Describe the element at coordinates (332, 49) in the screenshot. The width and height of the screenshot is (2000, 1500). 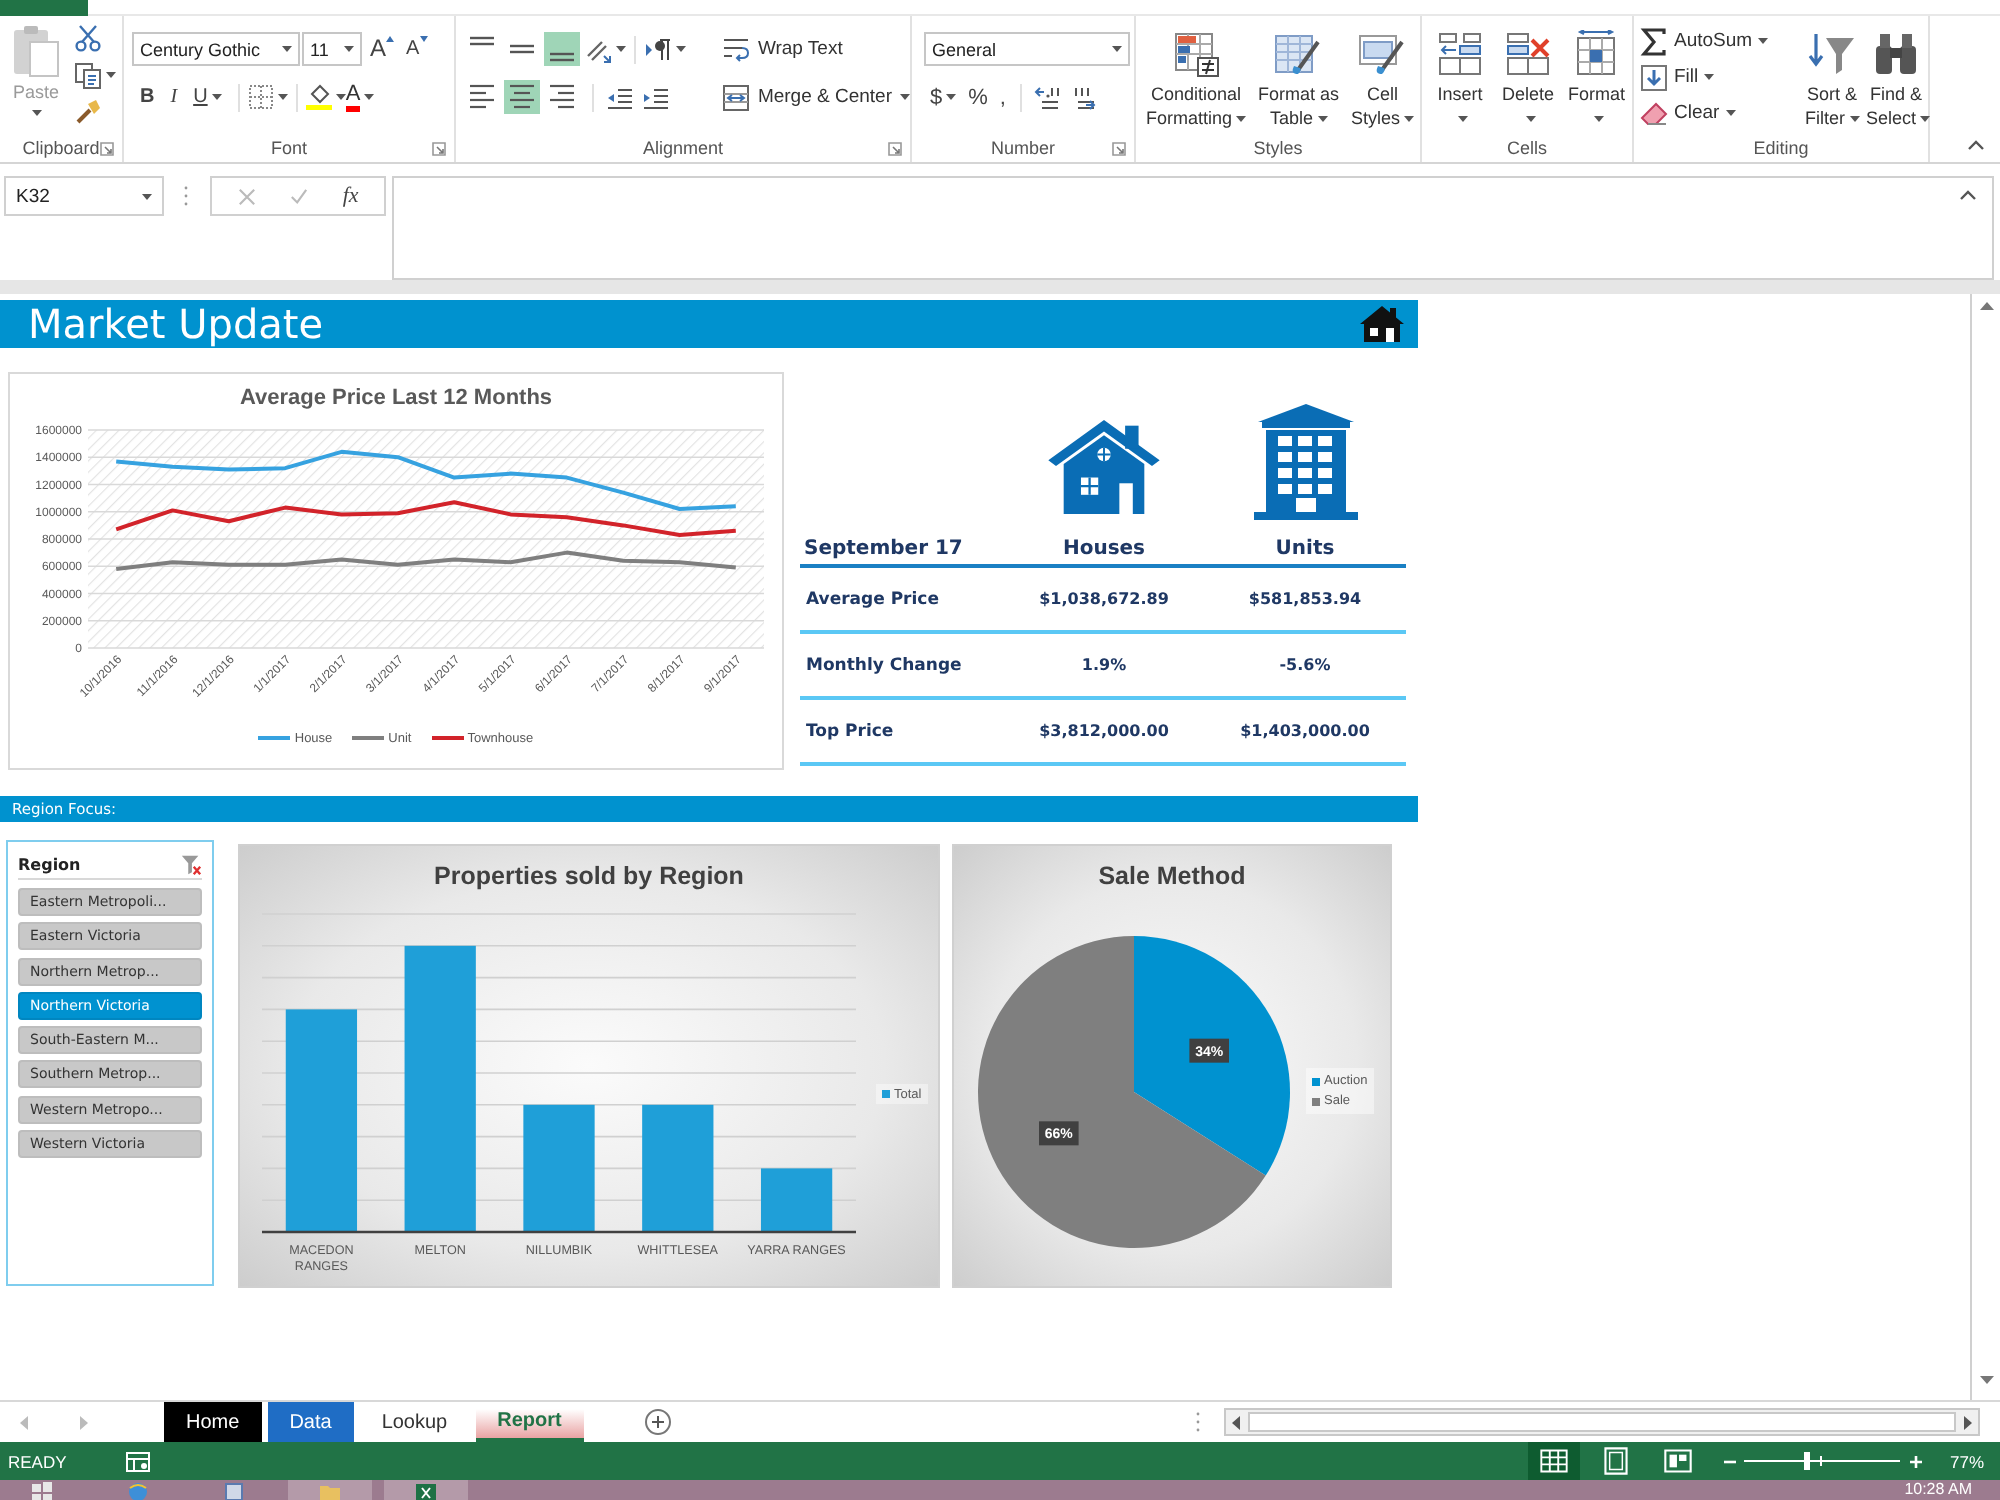
I see `font-size-select: 11` at that location.